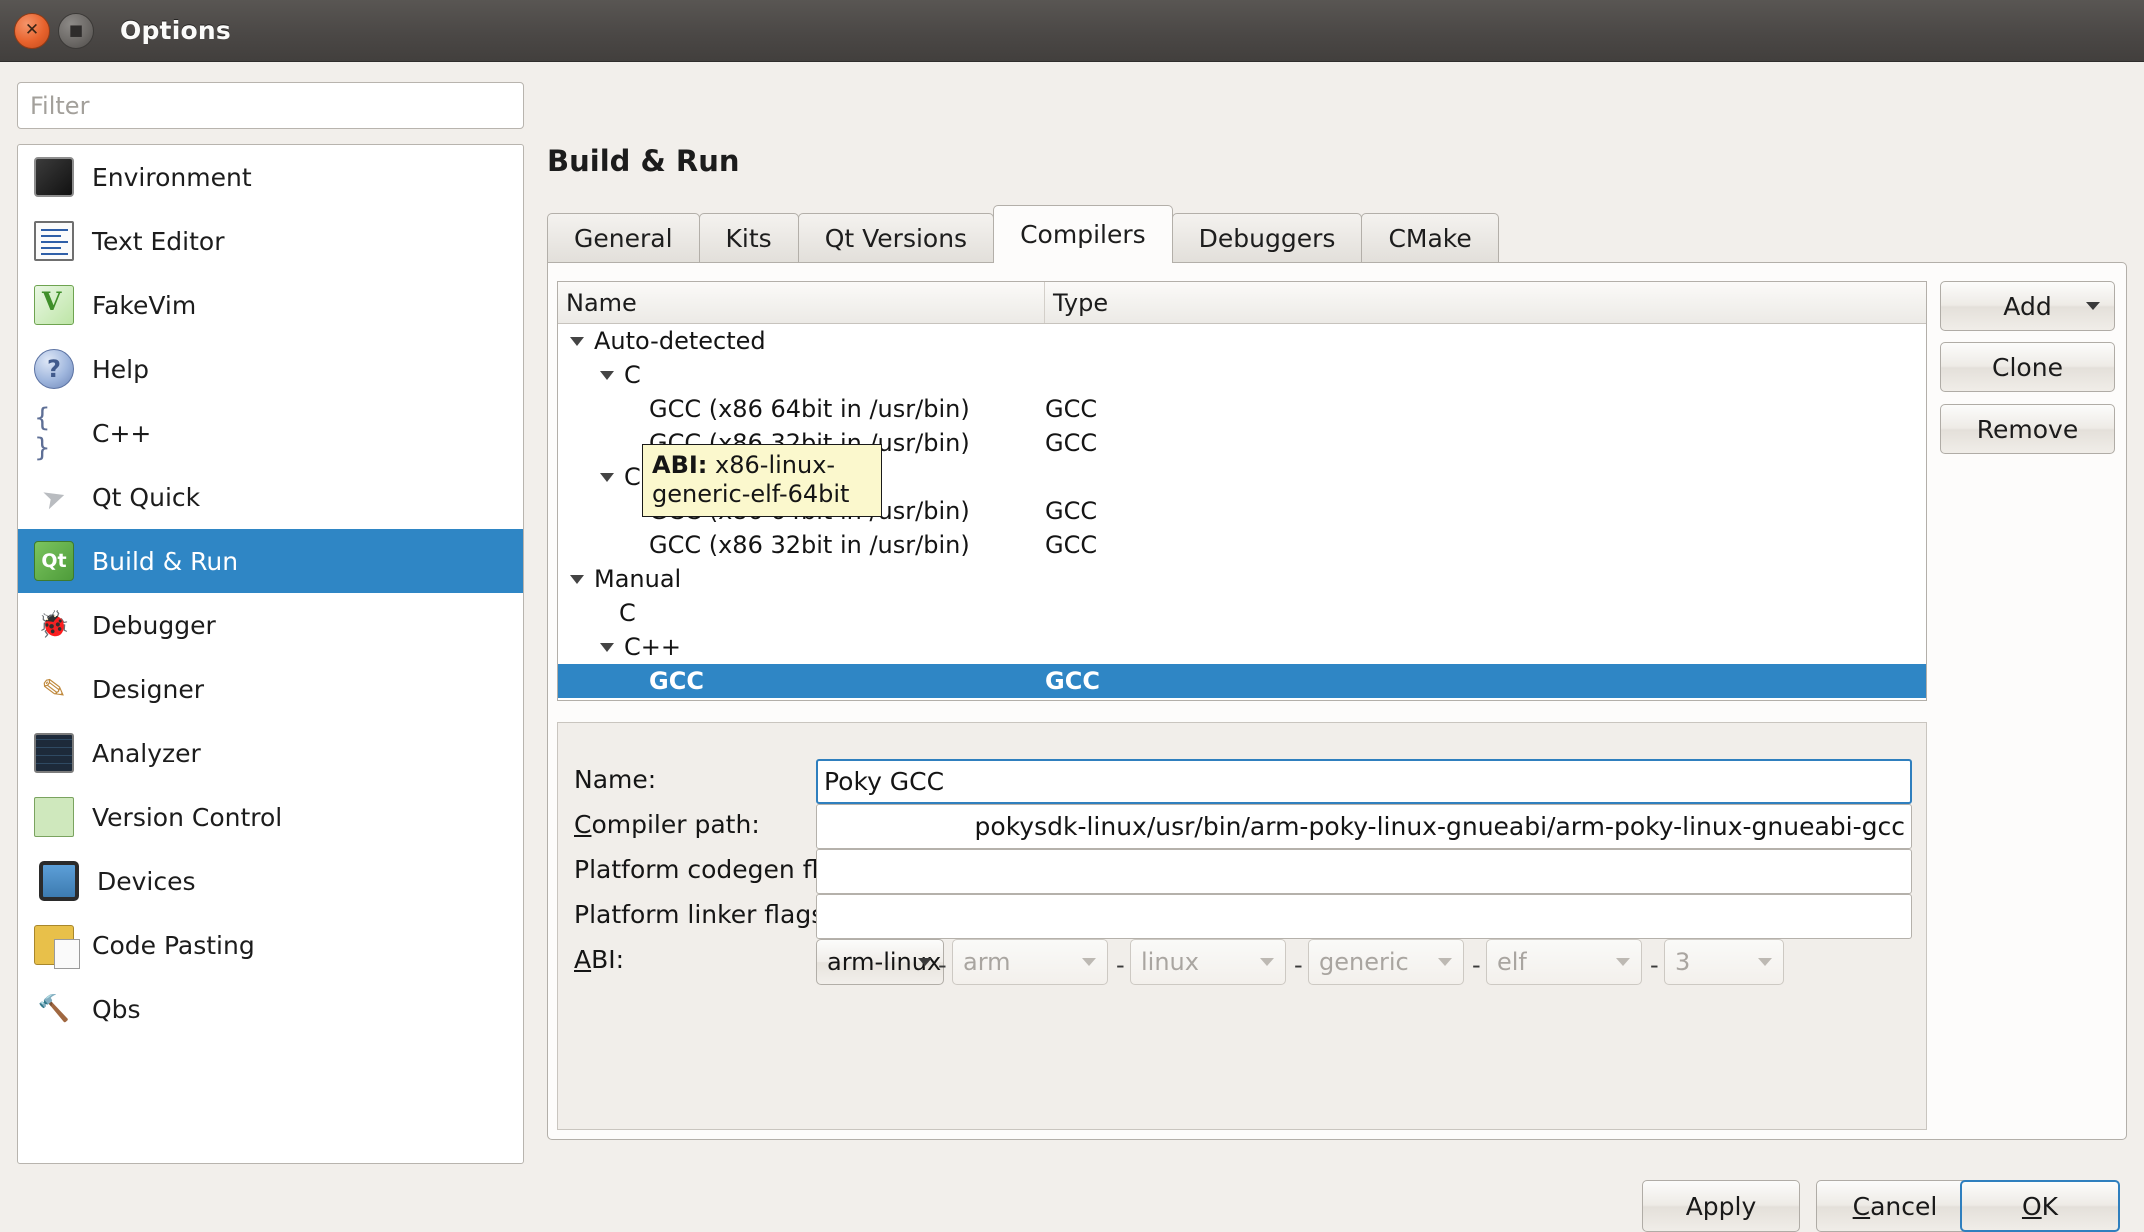 The image size is (2144, 1232). I want to click on remove-button-label: Remove, so click(2027, 429).